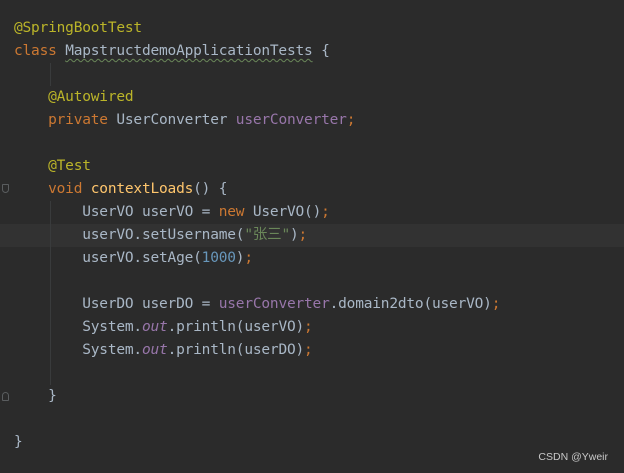 The image size is (624, 473). Describe the element at coordinates (40, 51) in the screenshot. I see `keyword-class: class` at that location.